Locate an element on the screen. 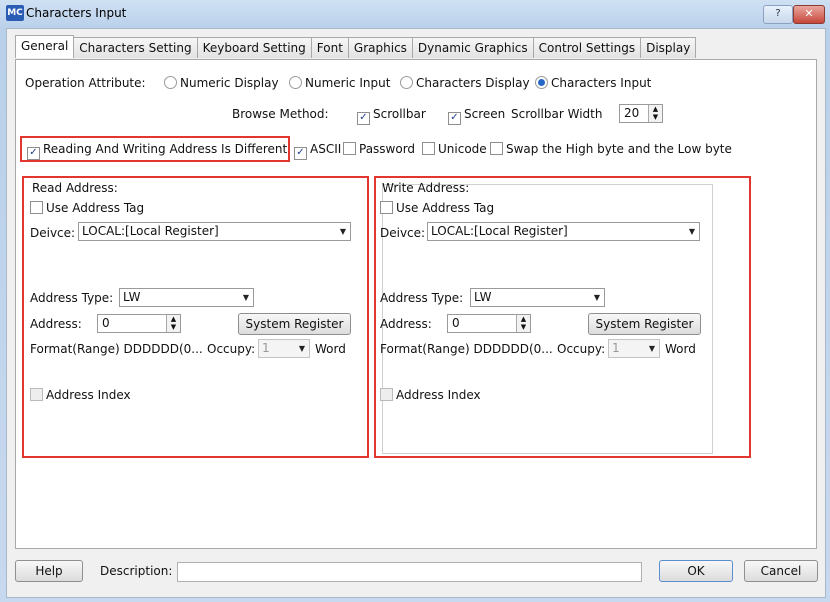 The image size is (830, 602). read-system-register-button: System Register is located at coordinates (294, 324).